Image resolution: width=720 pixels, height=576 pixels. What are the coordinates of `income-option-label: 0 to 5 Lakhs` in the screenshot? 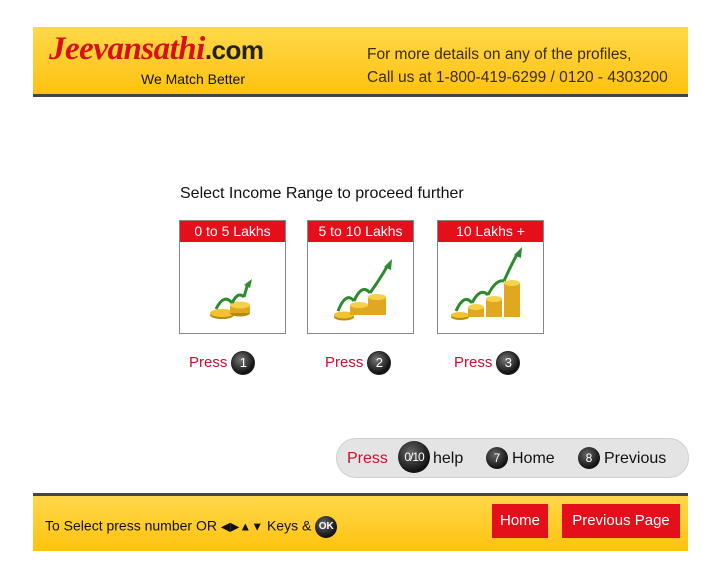 It's located at (232, 231).